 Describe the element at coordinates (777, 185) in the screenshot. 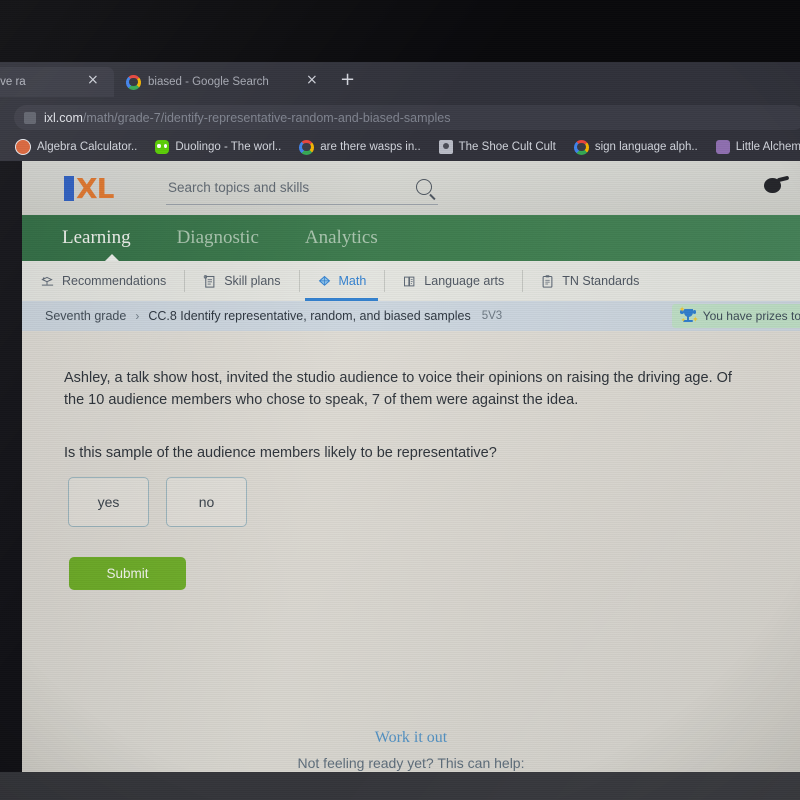

I see `account-avatar-icon` at that location.